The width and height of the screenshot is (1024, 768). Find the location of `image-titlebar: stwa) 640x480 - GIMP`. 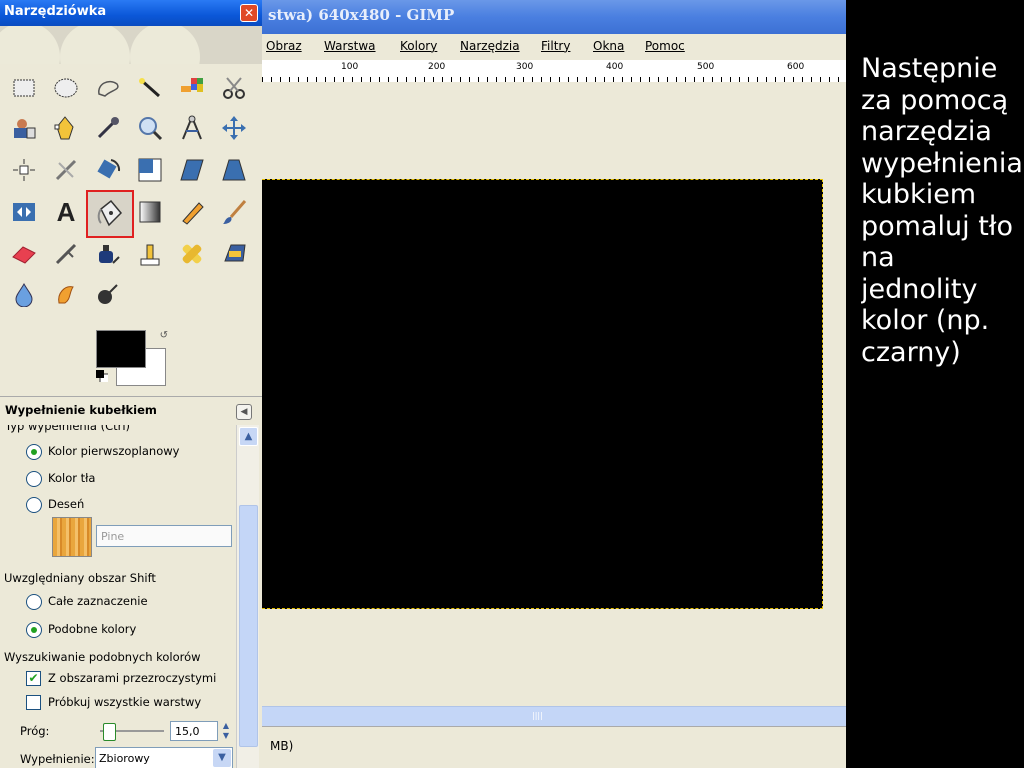

image-titlebar: stwa) 640x480 - GIMP is located at coordinates (554, 17).